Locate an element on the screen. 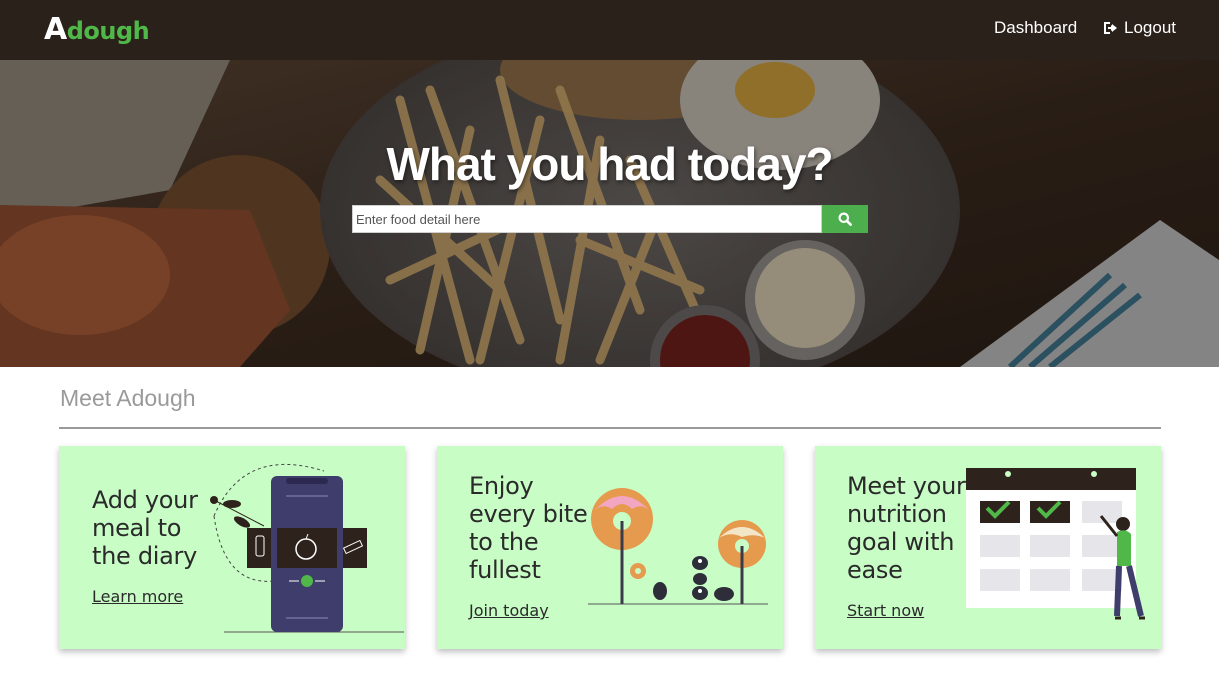  search-icon is located at coordinates (845, 219).